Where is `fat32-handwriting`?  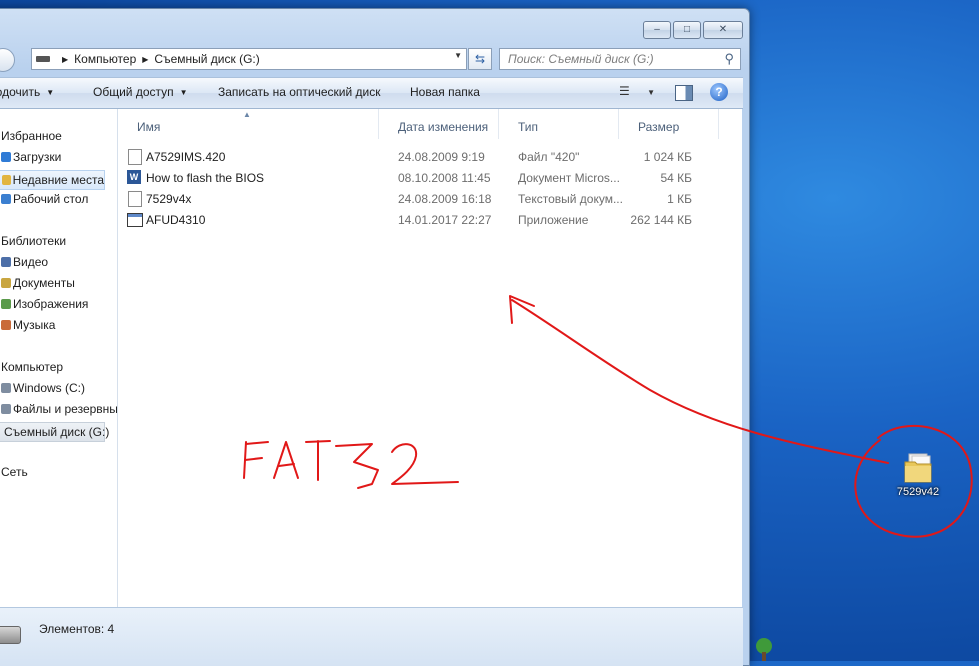
fat32-handwriting is located at coordinates (351, 464).